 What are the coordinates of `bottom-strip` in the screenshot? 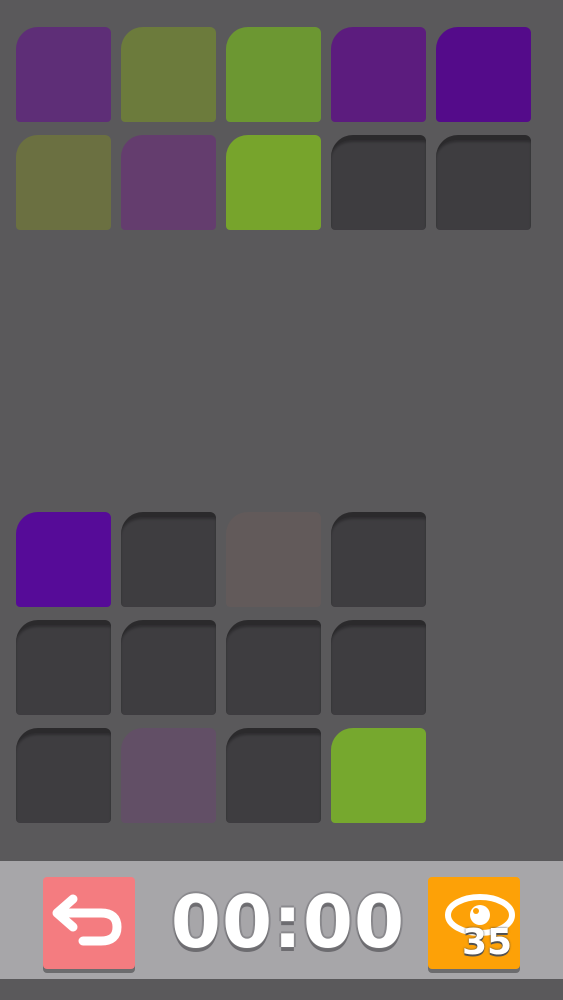 It's located at (281, 989).